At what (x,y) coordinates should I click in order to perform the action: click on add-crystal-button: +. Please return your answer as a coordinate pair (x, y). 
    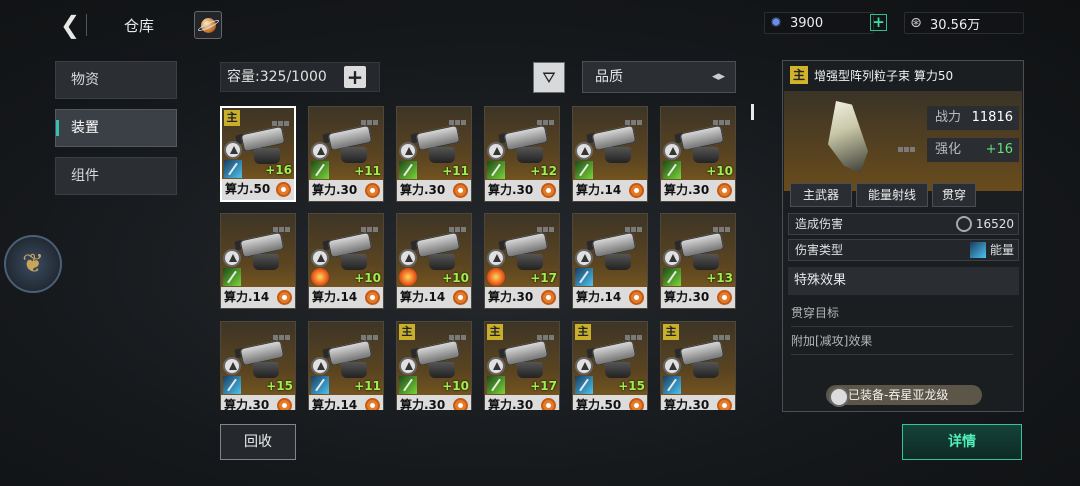
    Looking at the image, I should click on (878, 22).